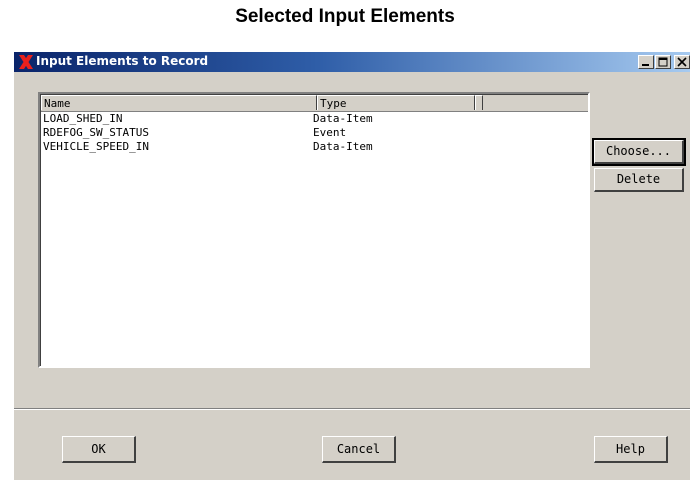 This screenshot has width=690, height=480. Describe the element at coordinates (345, 16) in the screenshot. I see `page-title: Selected Input Elements` at that location.